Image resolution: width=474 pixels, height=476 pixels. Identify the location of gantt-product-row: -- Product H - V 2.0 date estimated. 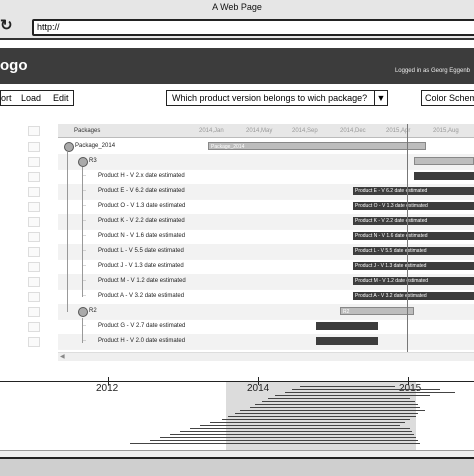
(266, 342).